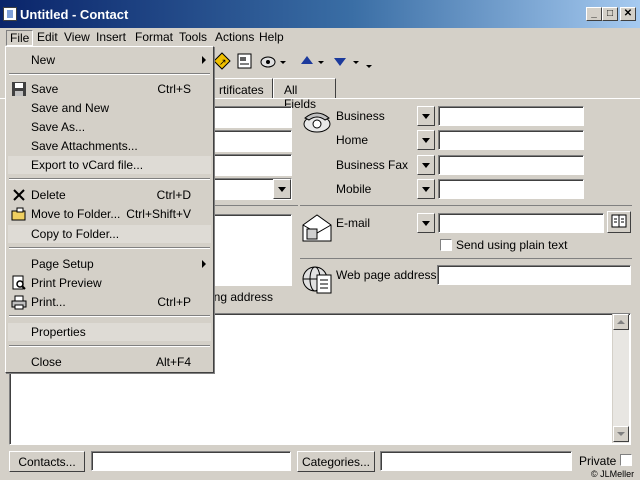  I want to click on tab-all-fields: All Fields, so click(304, 94).